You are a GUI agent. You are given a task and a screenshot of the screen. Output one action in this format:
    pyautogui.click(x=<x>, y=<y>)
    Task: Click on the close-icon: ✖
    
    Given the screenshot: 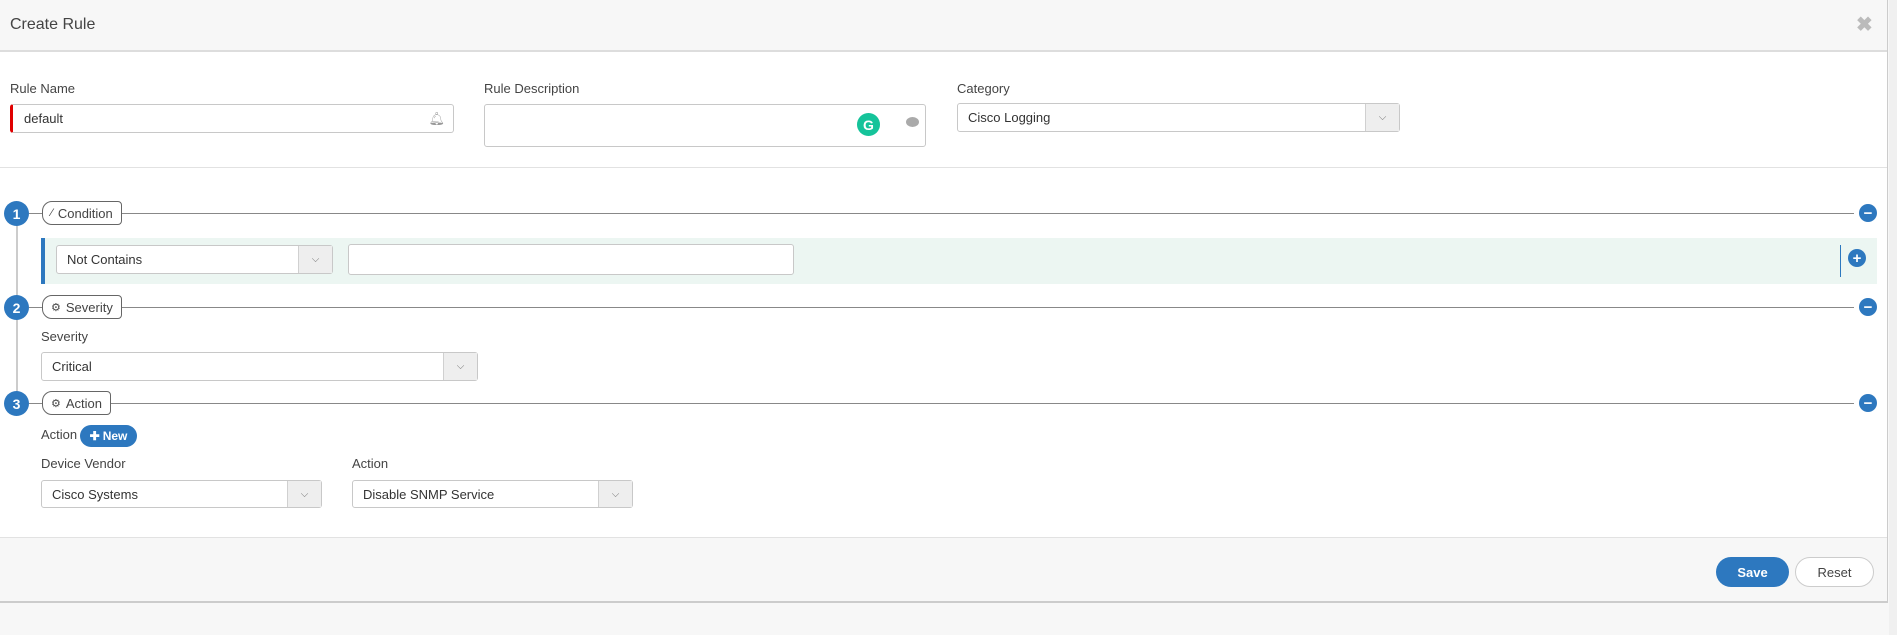 What is the action you would take?
    pyautogui.click(x=1864, y=24)
    